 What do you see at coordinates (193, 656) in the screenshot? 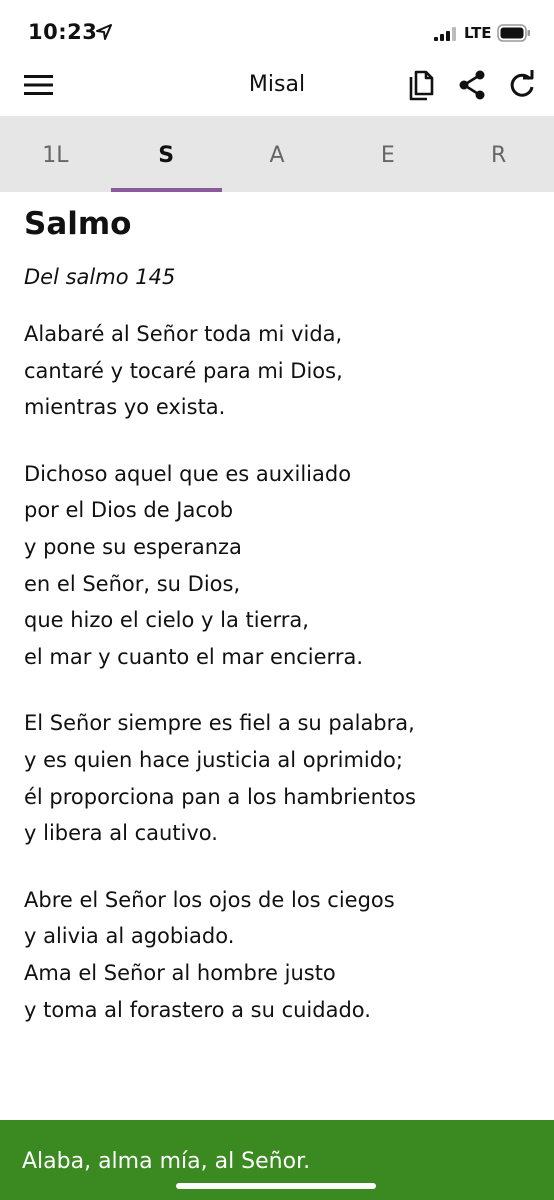
I see `verse-line: el mar y cuanto el mar encierra.` at bounding box center [193, 656].